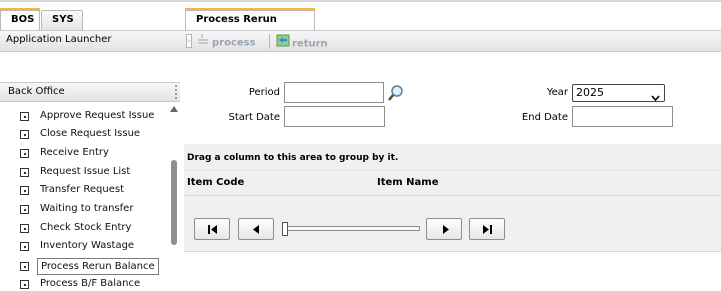  I want to click on last-page-button, so click(487, 229).